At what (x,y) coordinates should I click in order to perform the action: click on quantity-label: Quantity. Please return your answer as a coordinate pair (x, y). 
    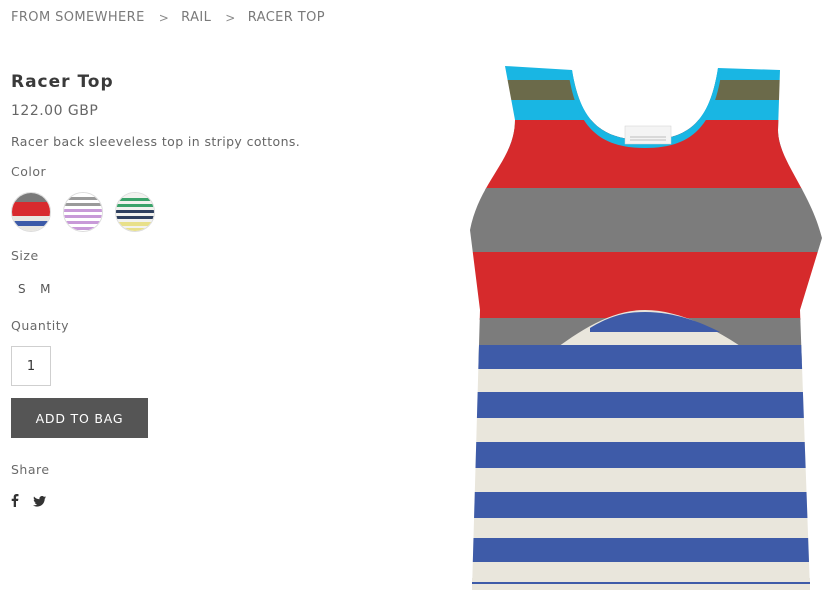
    Looking at the image, I should click on (40, 325).